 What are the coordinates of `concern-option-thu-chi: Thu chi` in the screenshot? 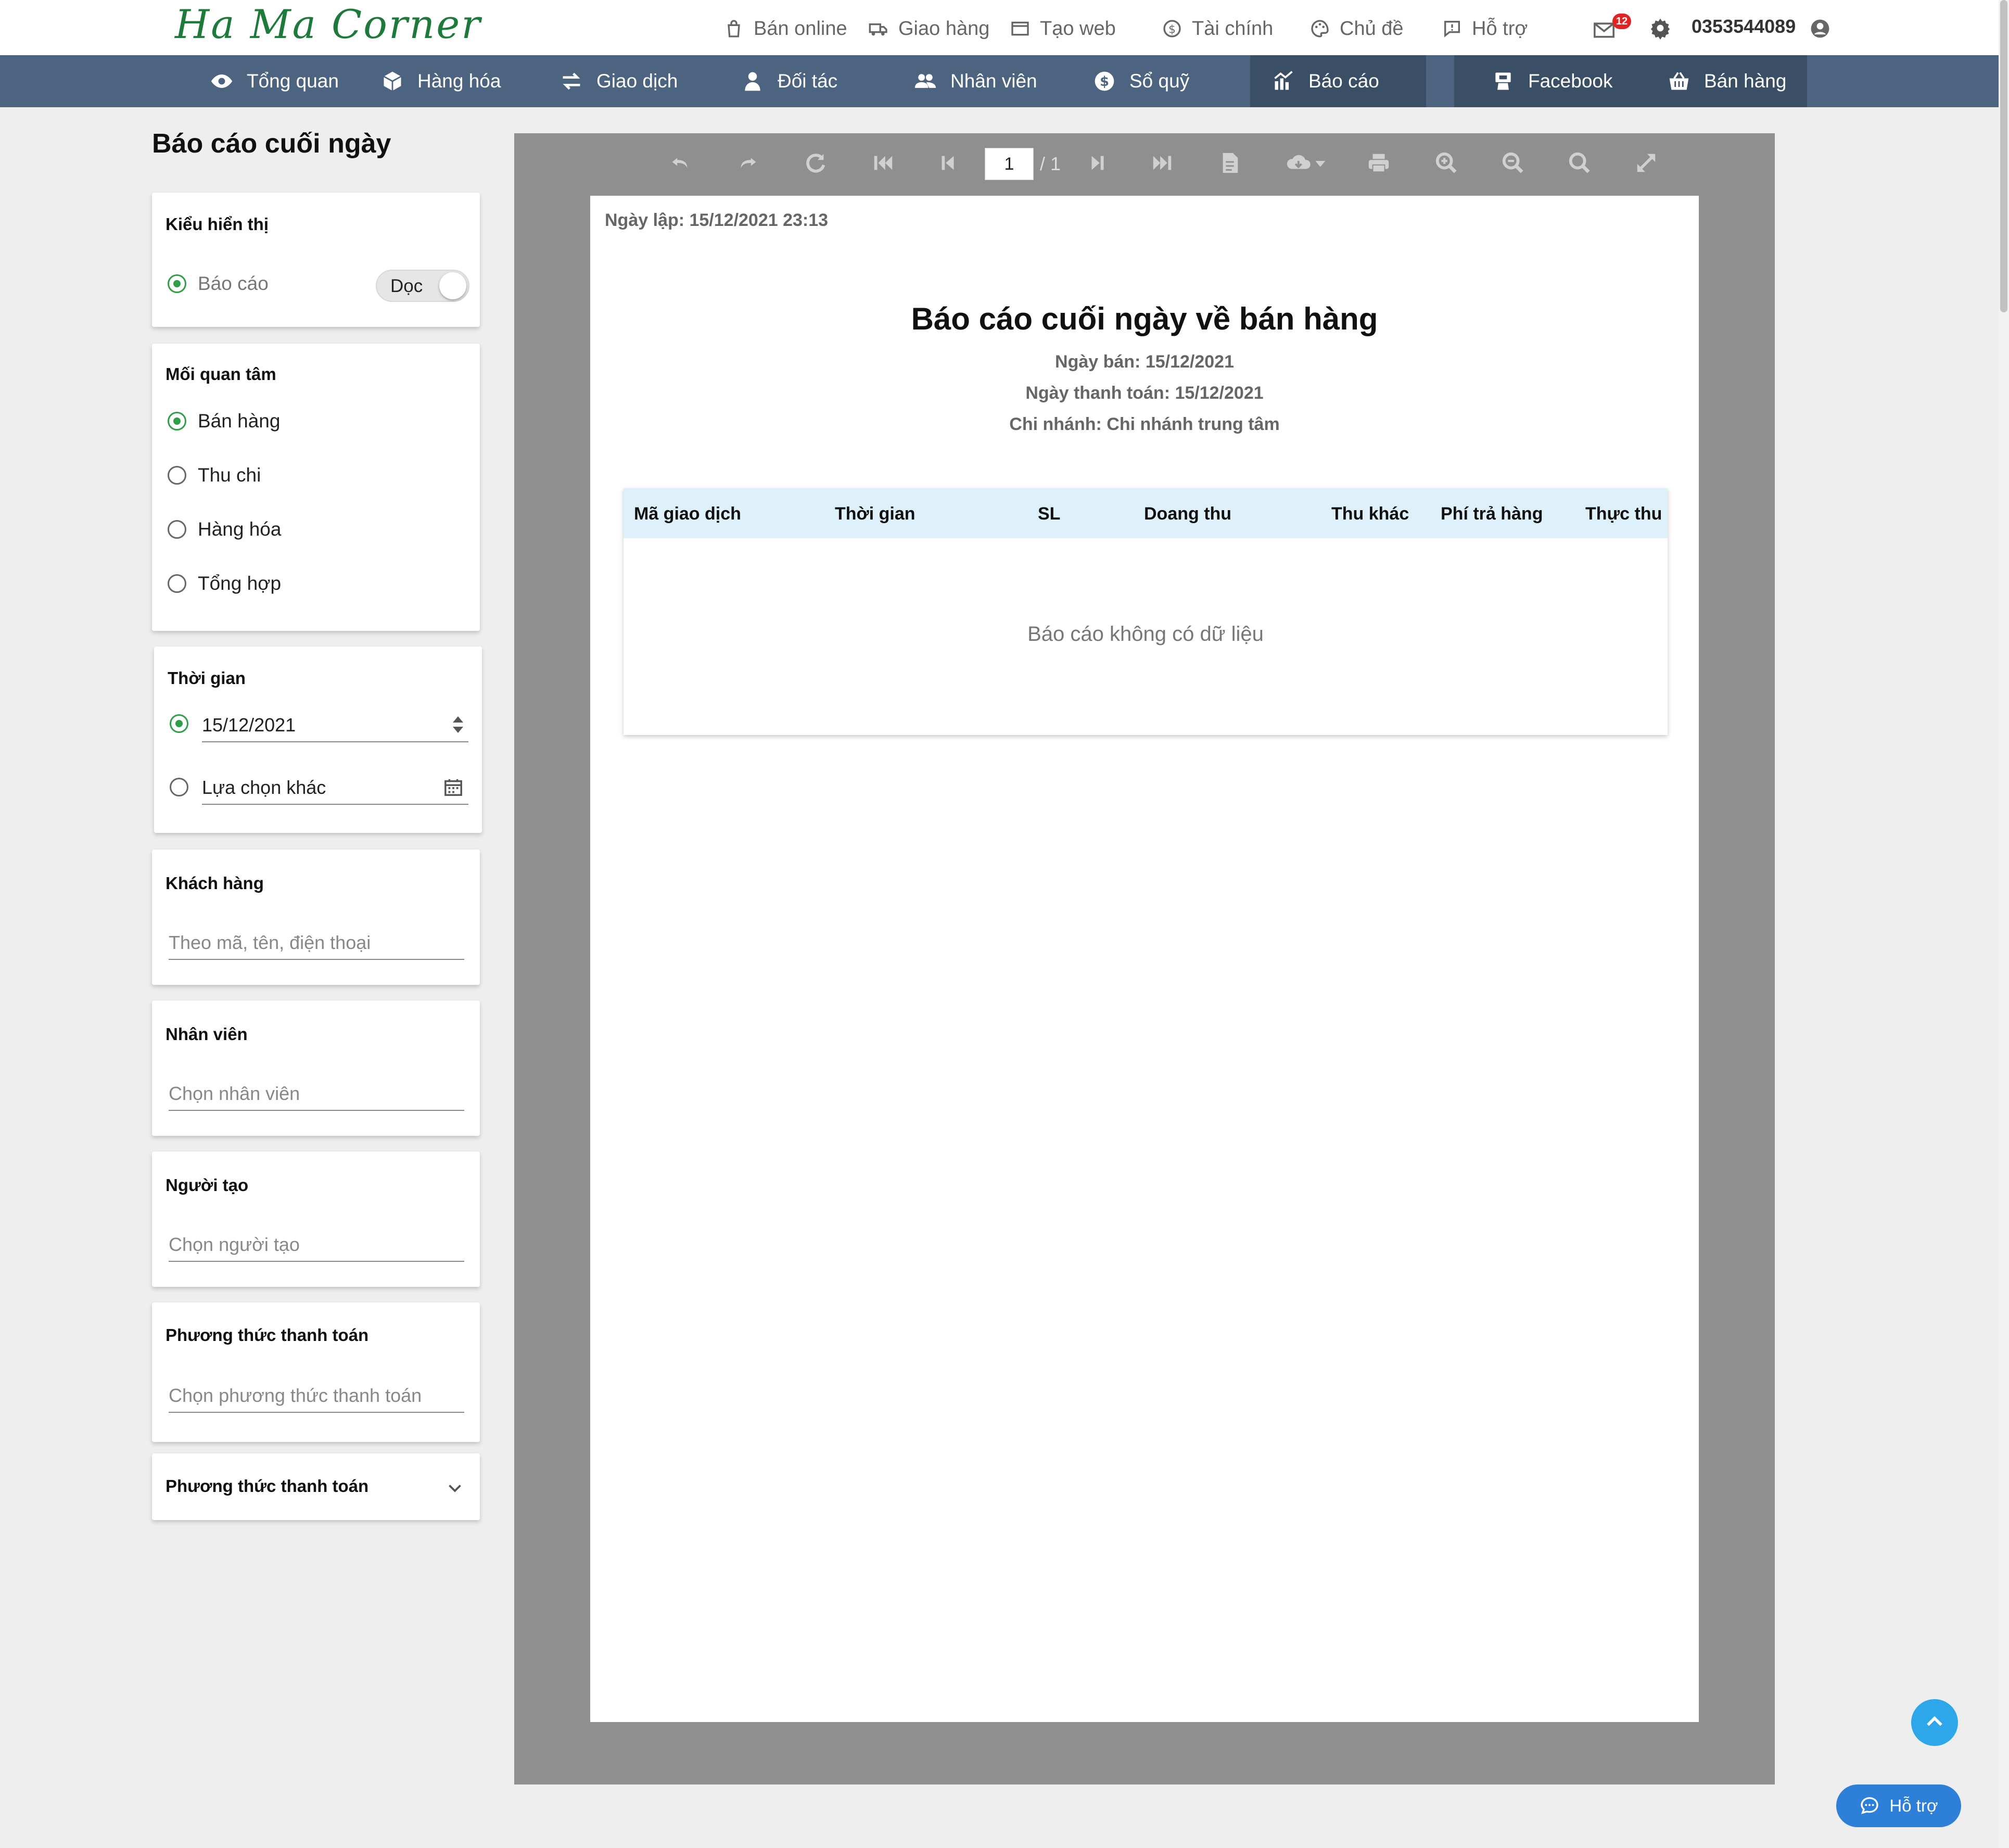 It's located at (214, 475).